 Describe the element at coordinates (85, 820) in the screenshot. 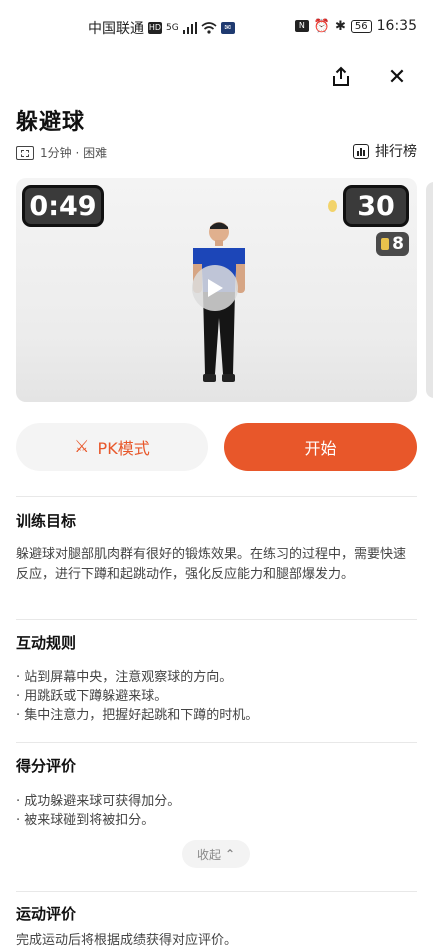

I see `list-item: · 被来球碰到将被扣分。` at that location.